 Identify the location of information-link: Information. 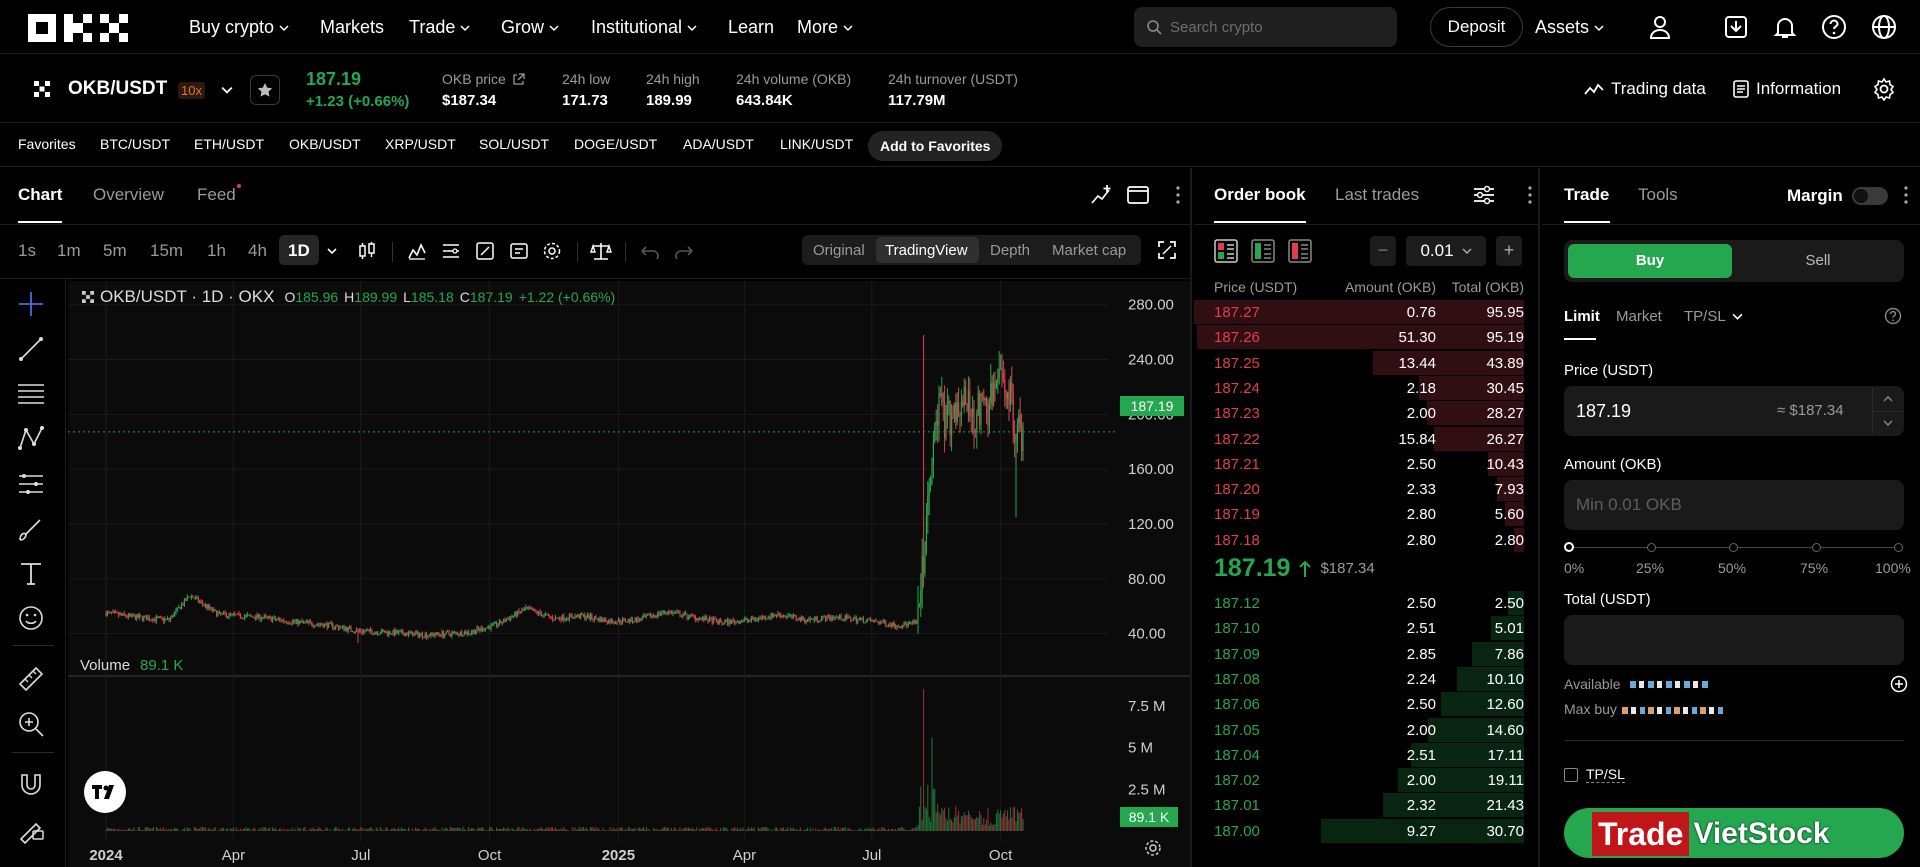
(1787, 89).